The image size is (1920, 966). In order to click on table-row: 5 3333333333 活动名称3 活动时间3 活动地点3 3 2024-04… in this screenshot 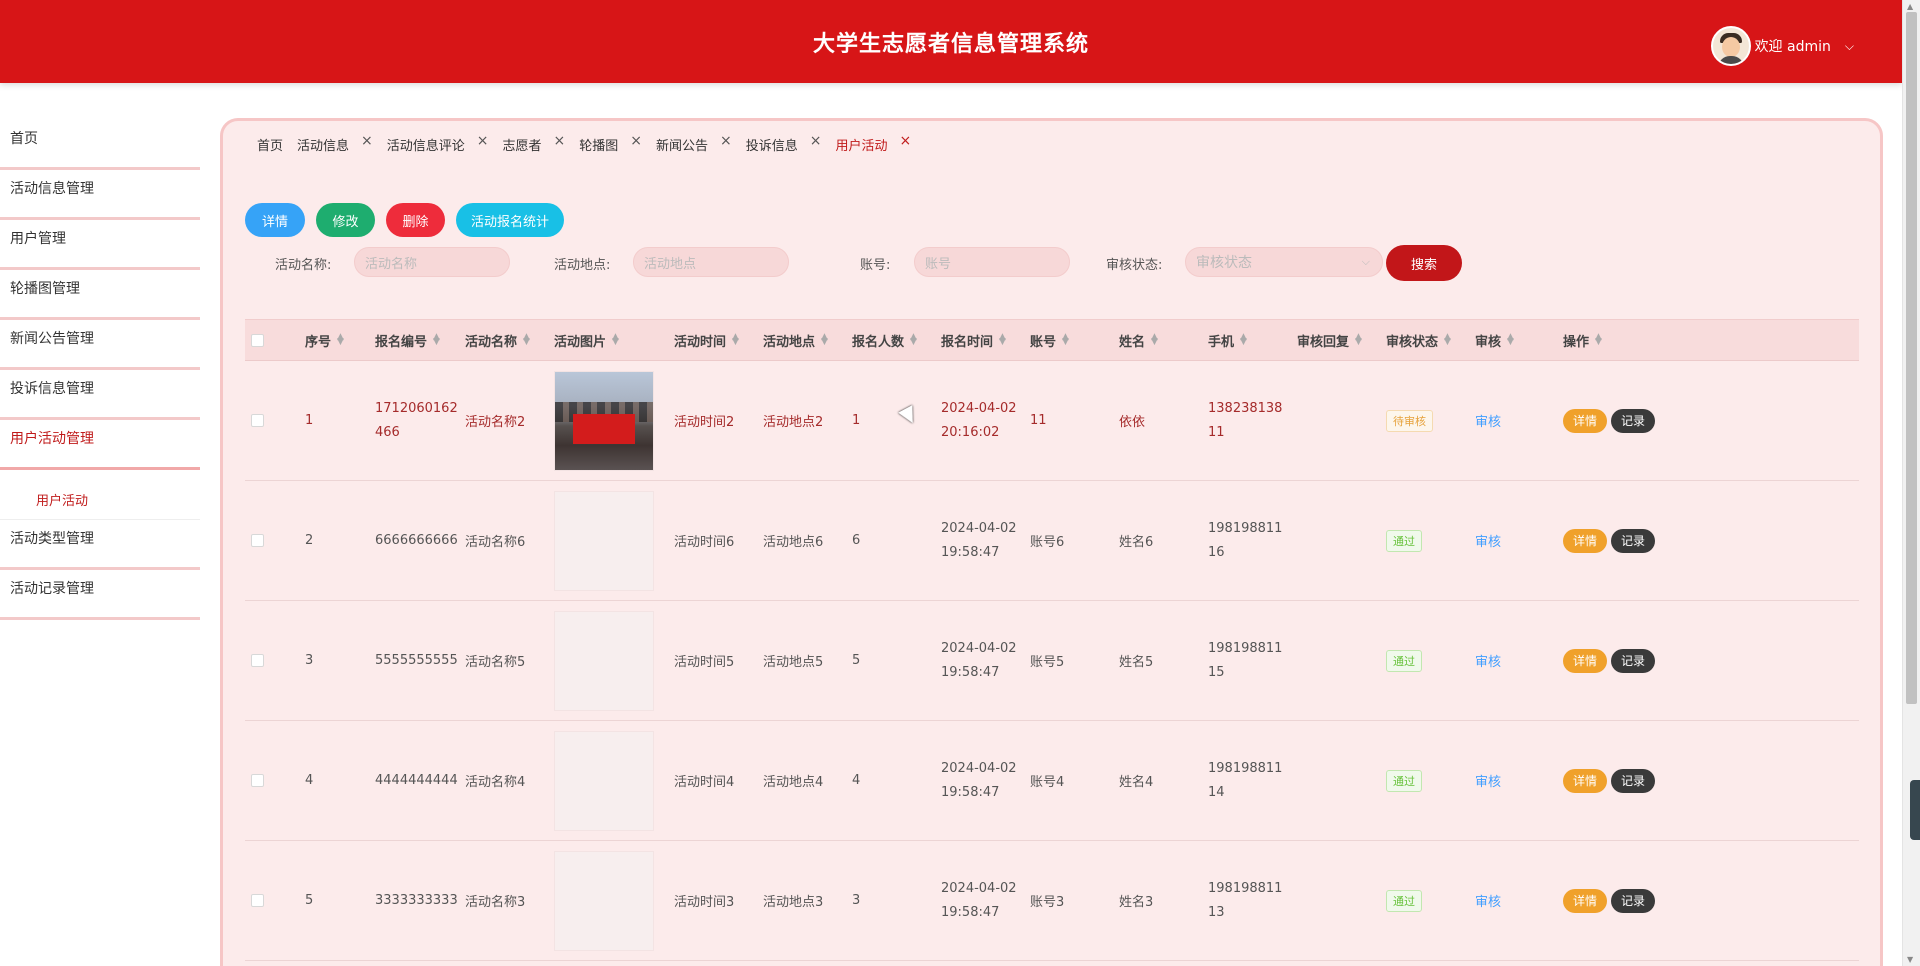, I will do `click(1052, 901)`.